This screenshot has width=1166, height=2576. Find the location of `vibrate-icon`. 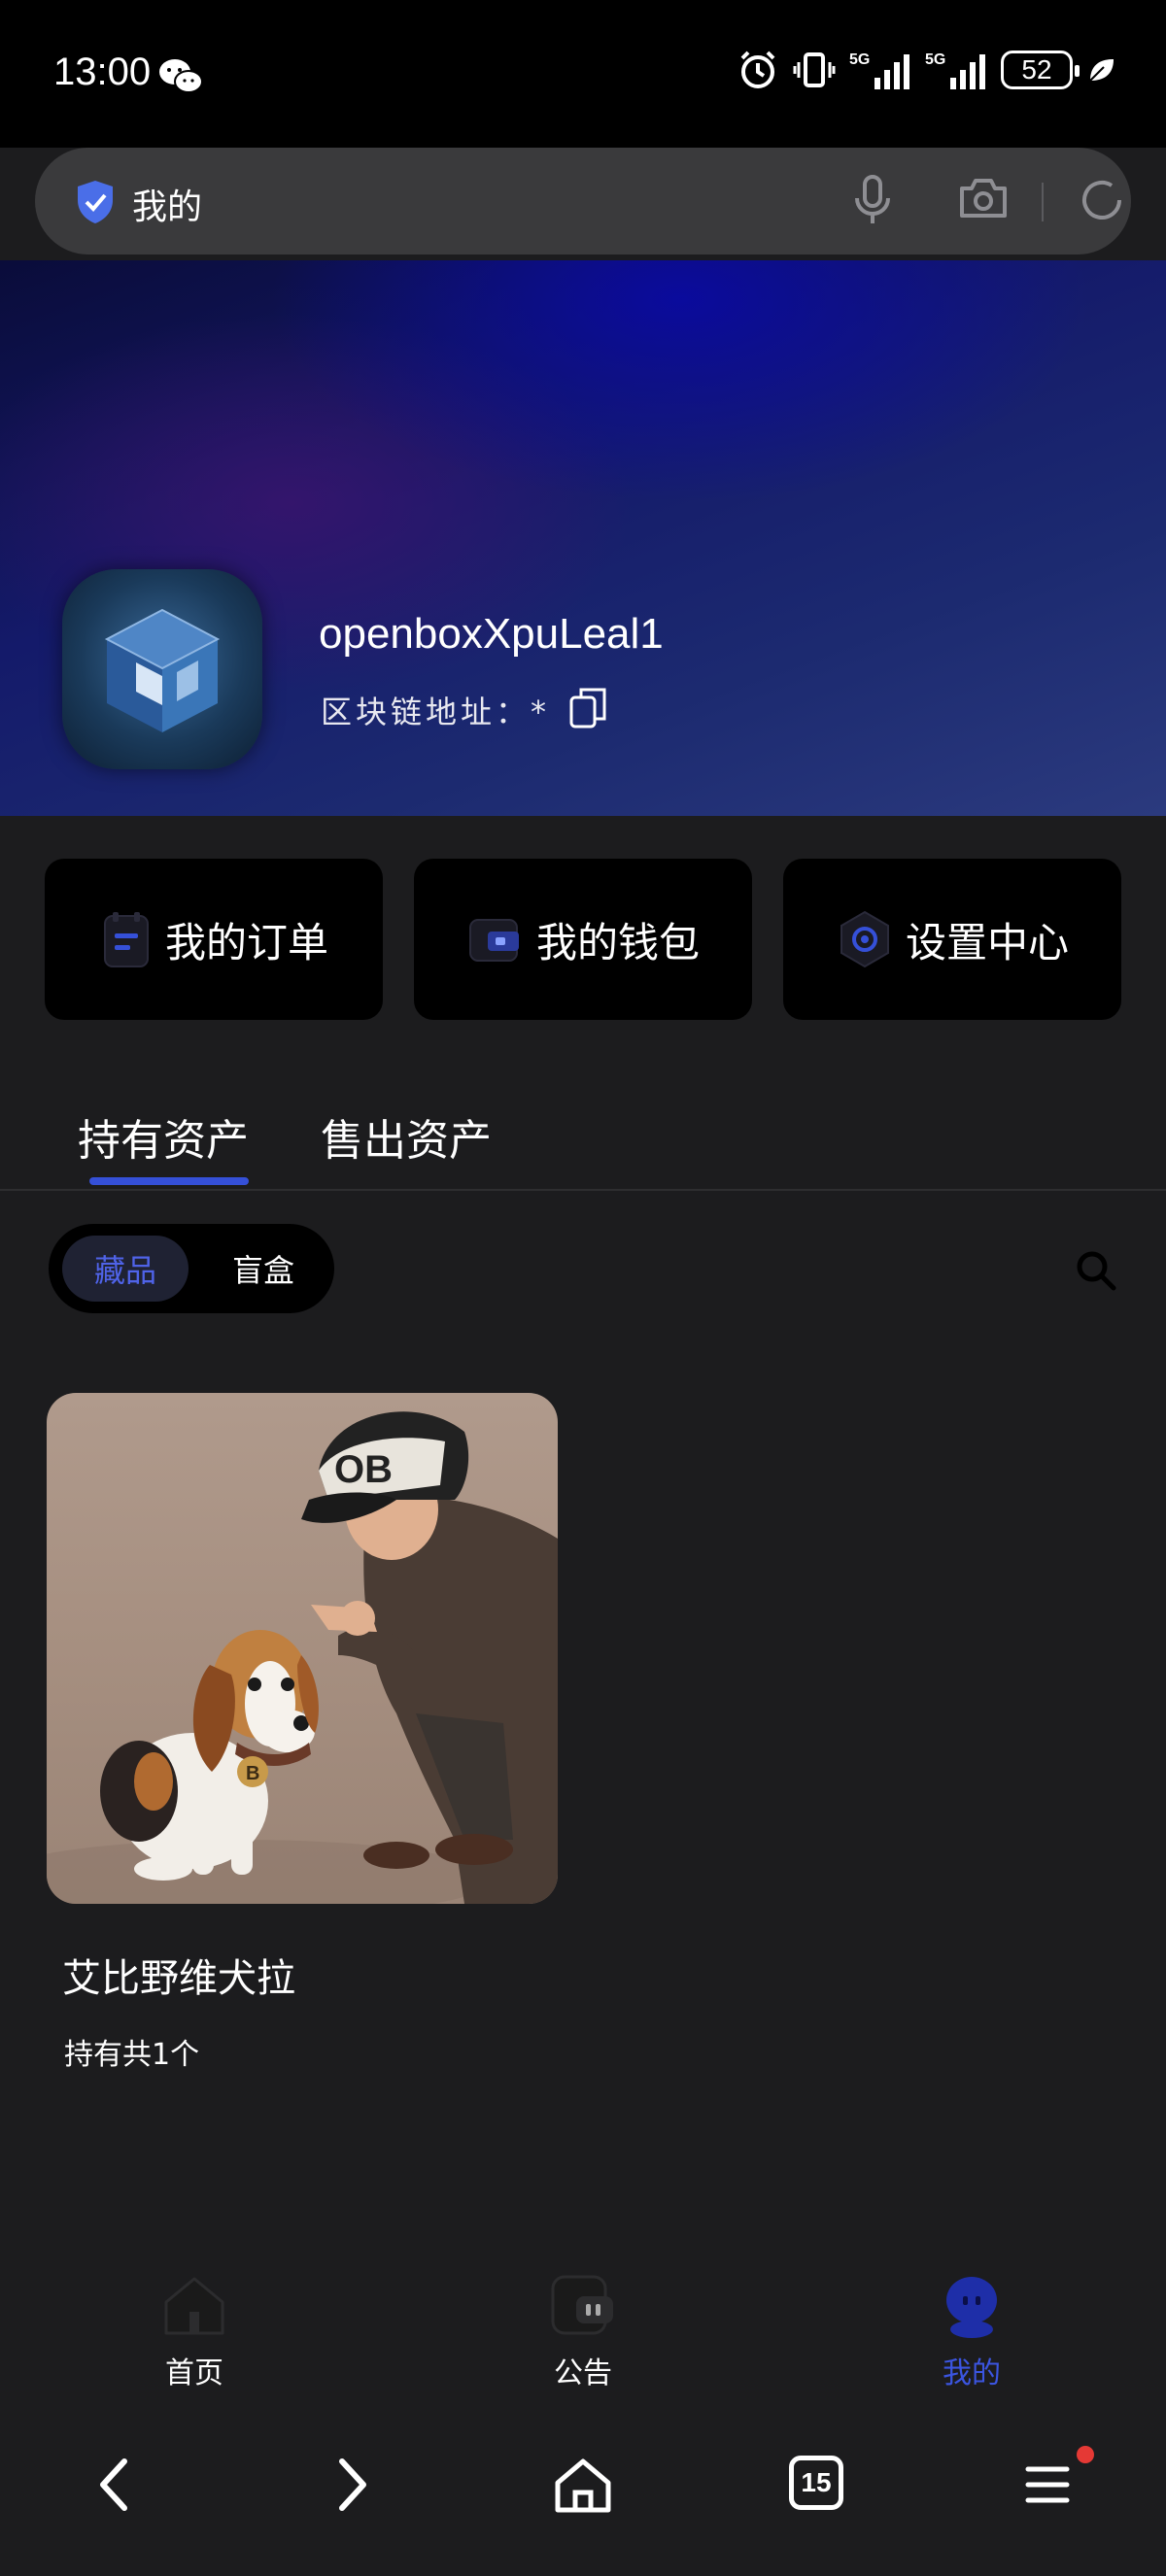

vibrate-icon is located at coordinates (814, 69).